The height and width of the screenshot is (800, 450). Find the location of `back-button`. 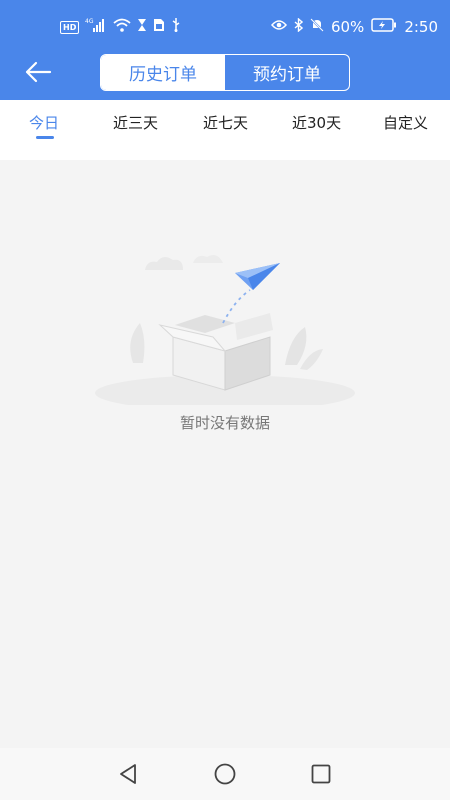

back-button is located at coordinates (38, 72).